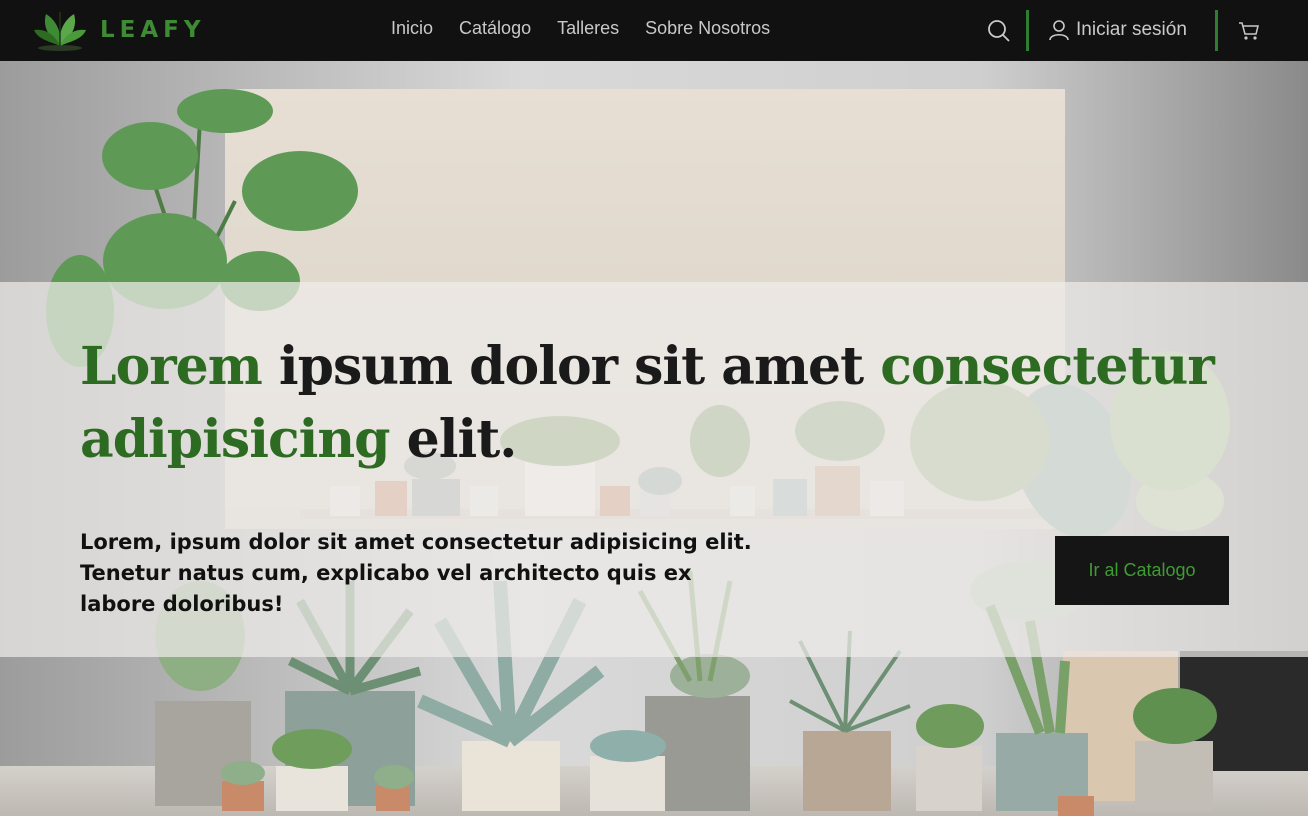 The height and width of the screenshot is (816, 1308). Describe the element at coordinates (588, 28) in the screenshot. I see `nav-link-talleres: Talleres` at that location.